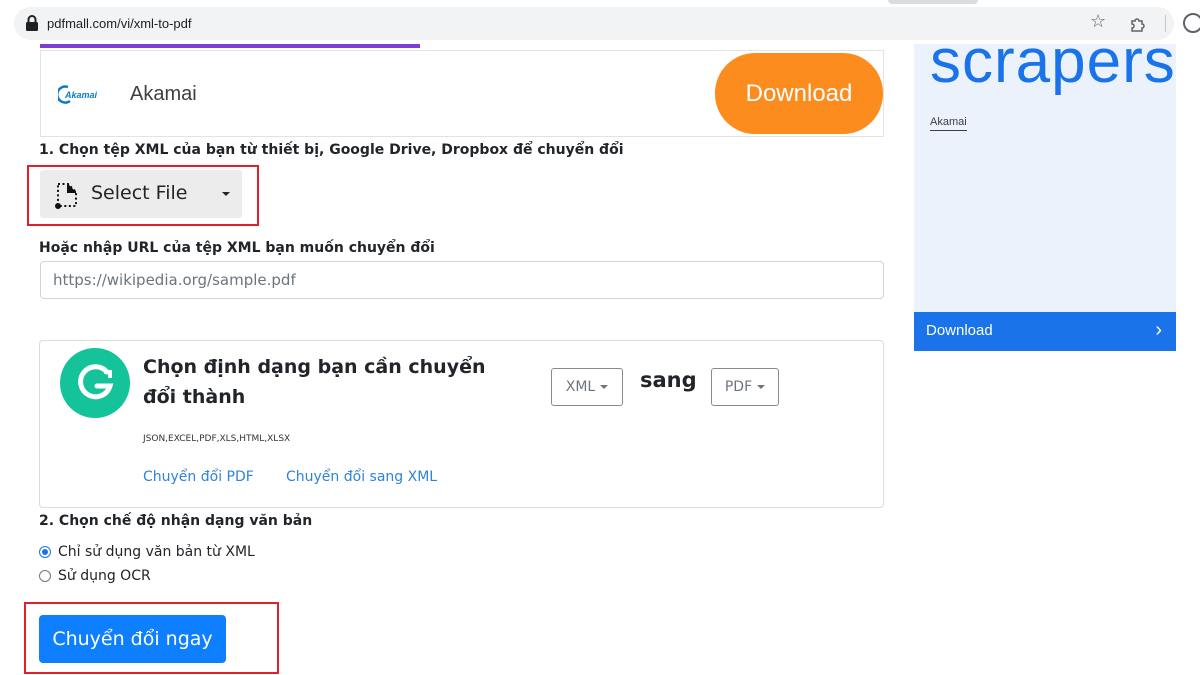  I want to click on side-ad-headline: scrapers, so click(1053, 70).